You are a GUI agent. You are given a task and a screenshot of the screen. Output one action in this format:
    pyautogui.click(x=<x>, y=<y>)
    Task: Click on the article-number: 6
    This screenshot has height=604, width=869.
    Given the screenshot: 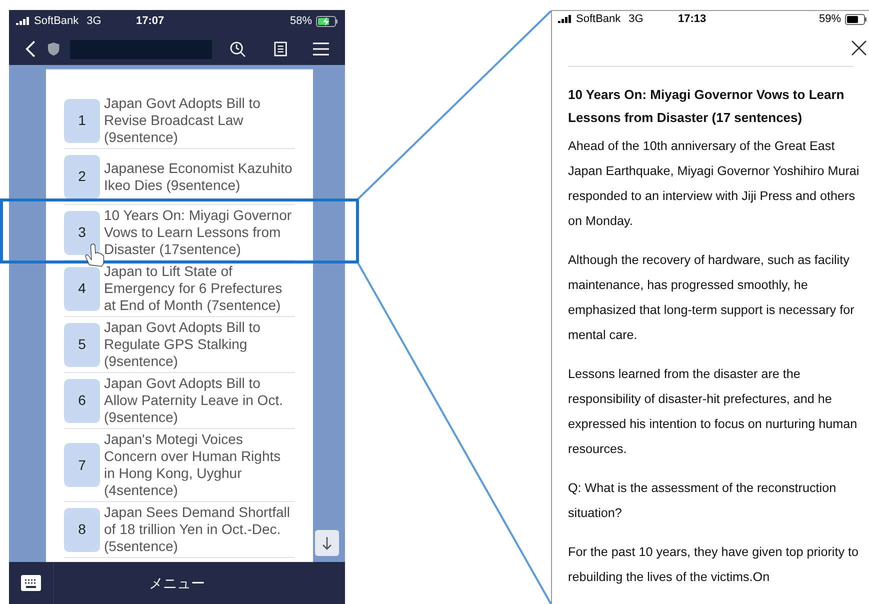 What is the action you would take?
    pyautogui.click(x=82, y=400)
    